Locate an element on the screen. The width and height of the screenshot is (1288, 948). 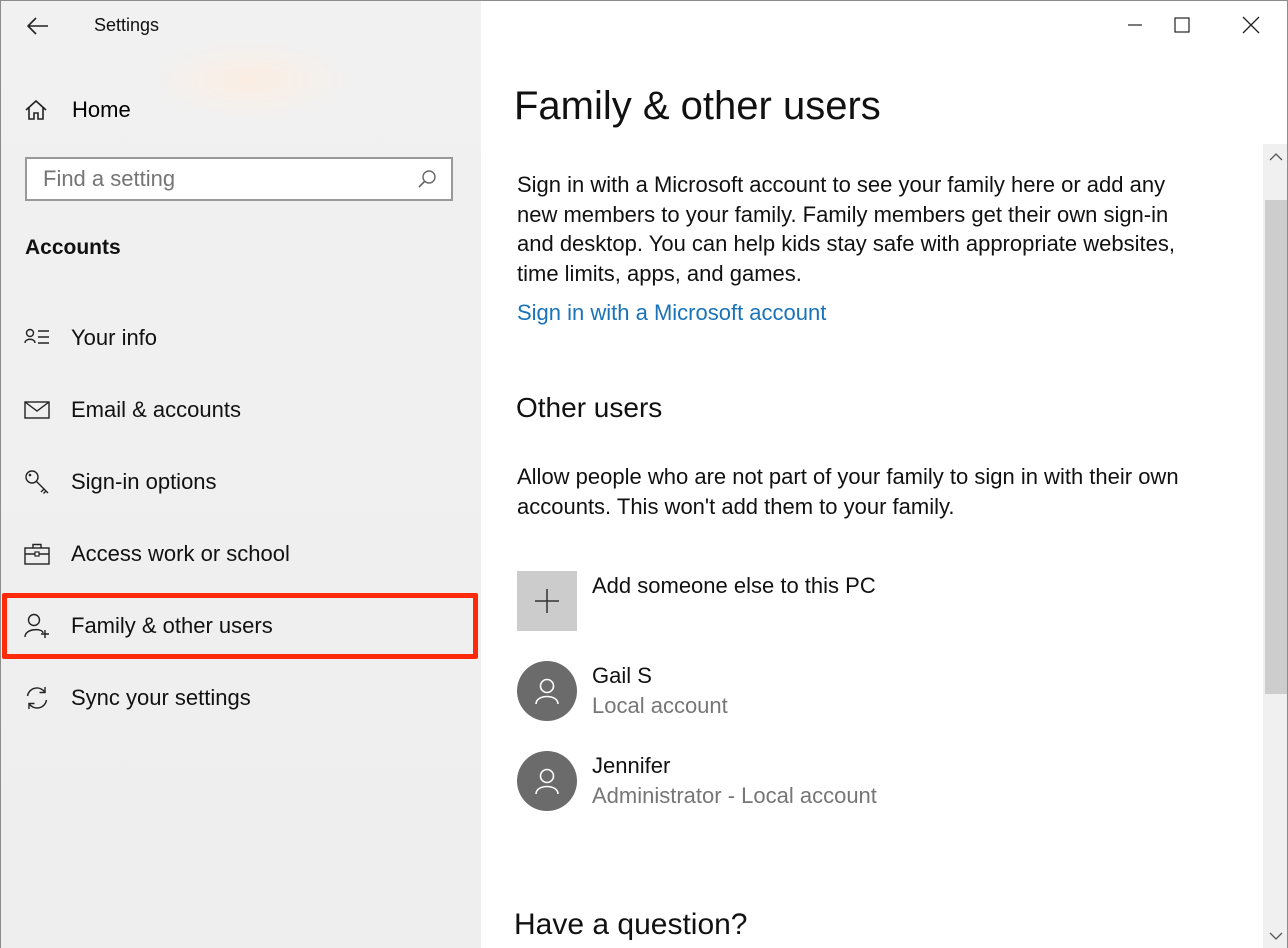
search-icon is located at coordinates (427, 179).